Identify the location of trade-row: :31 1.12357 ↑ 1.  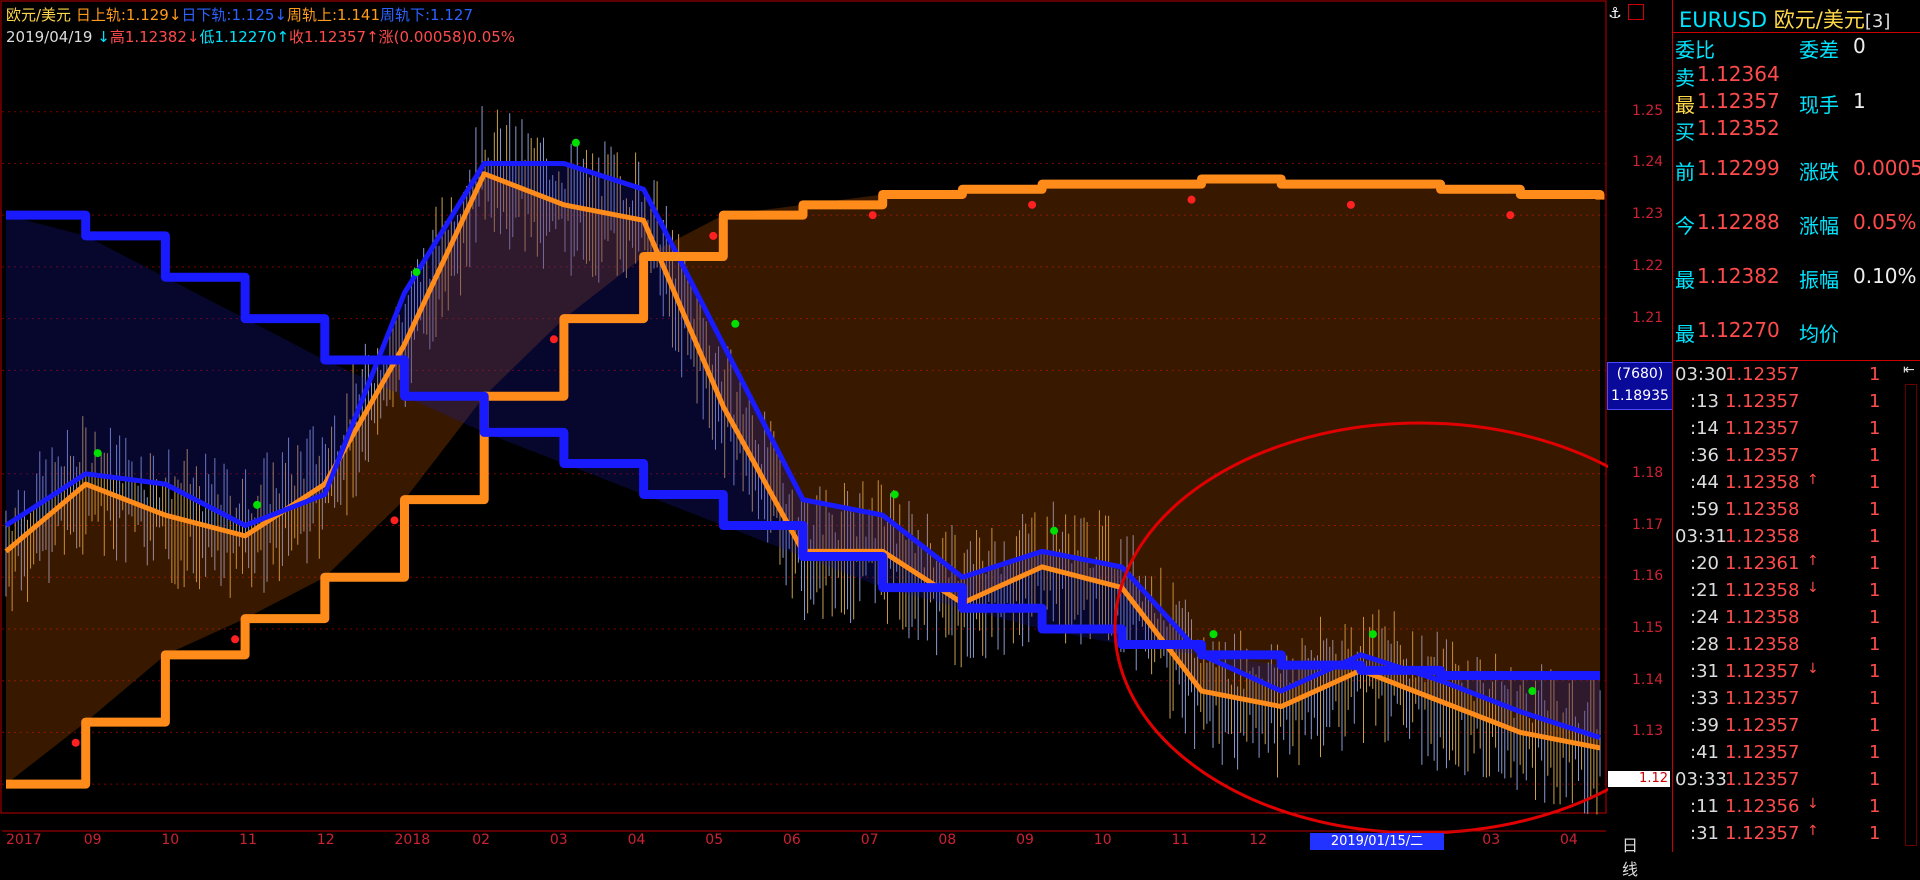
(1796, 836).